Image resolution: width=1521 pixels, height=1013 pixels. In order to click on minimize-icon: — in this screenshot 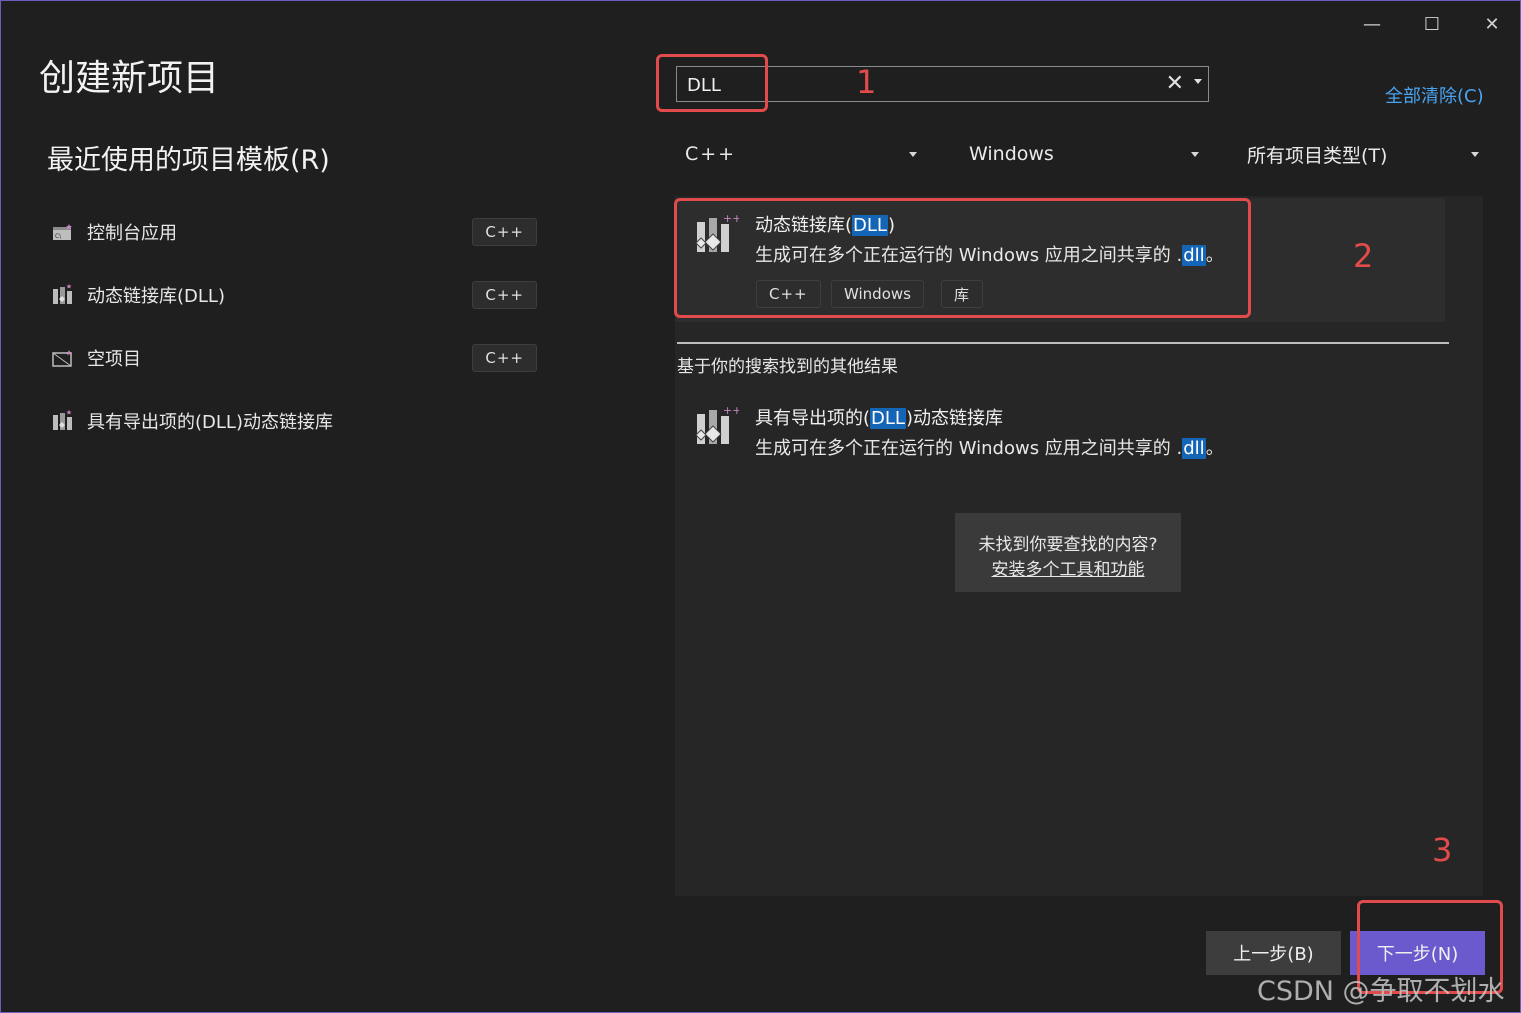, I will do `click(1372, 24)`.